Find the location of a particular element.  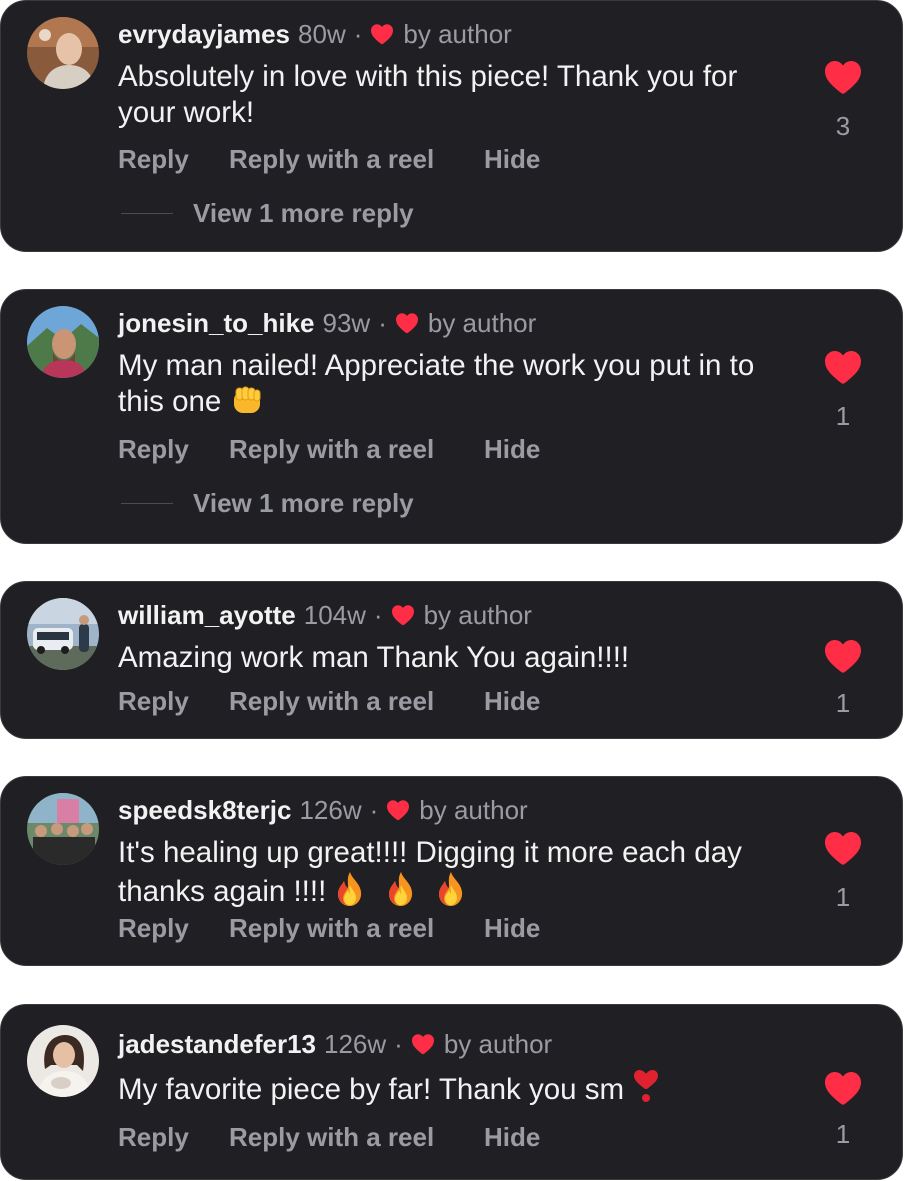

timestamp: 93w is located at coordinates (346, 323).